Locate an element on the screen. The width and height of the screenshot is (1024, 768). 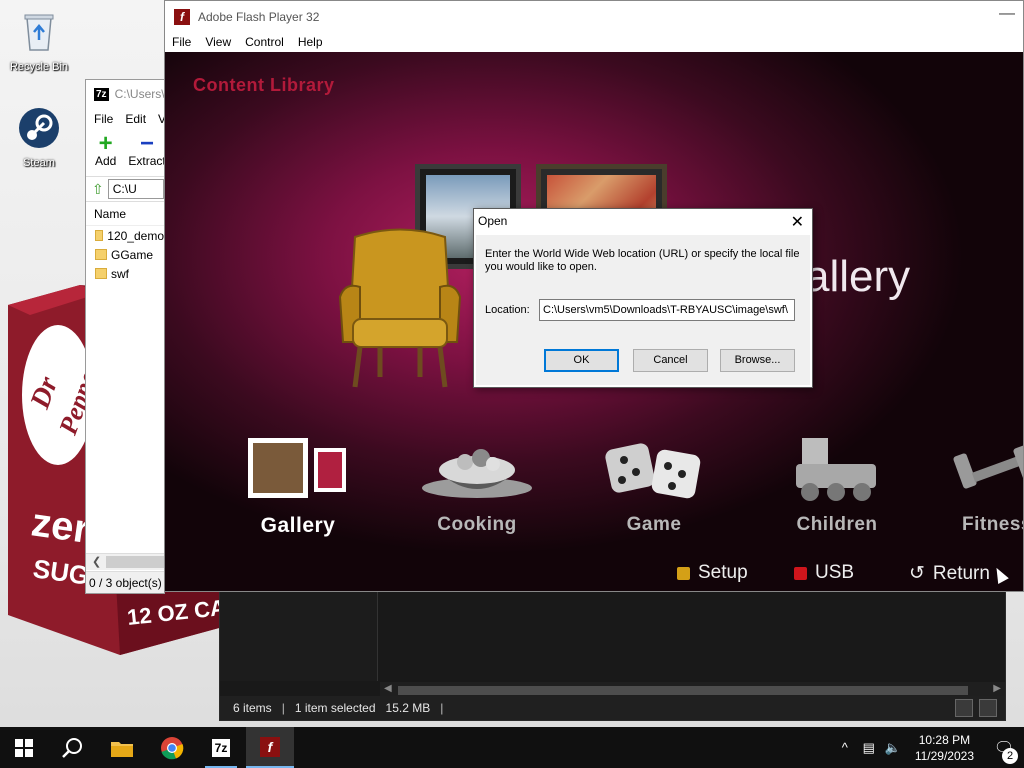
show-hidden-icons-icon: ^ is located at coordinates (845, 747).